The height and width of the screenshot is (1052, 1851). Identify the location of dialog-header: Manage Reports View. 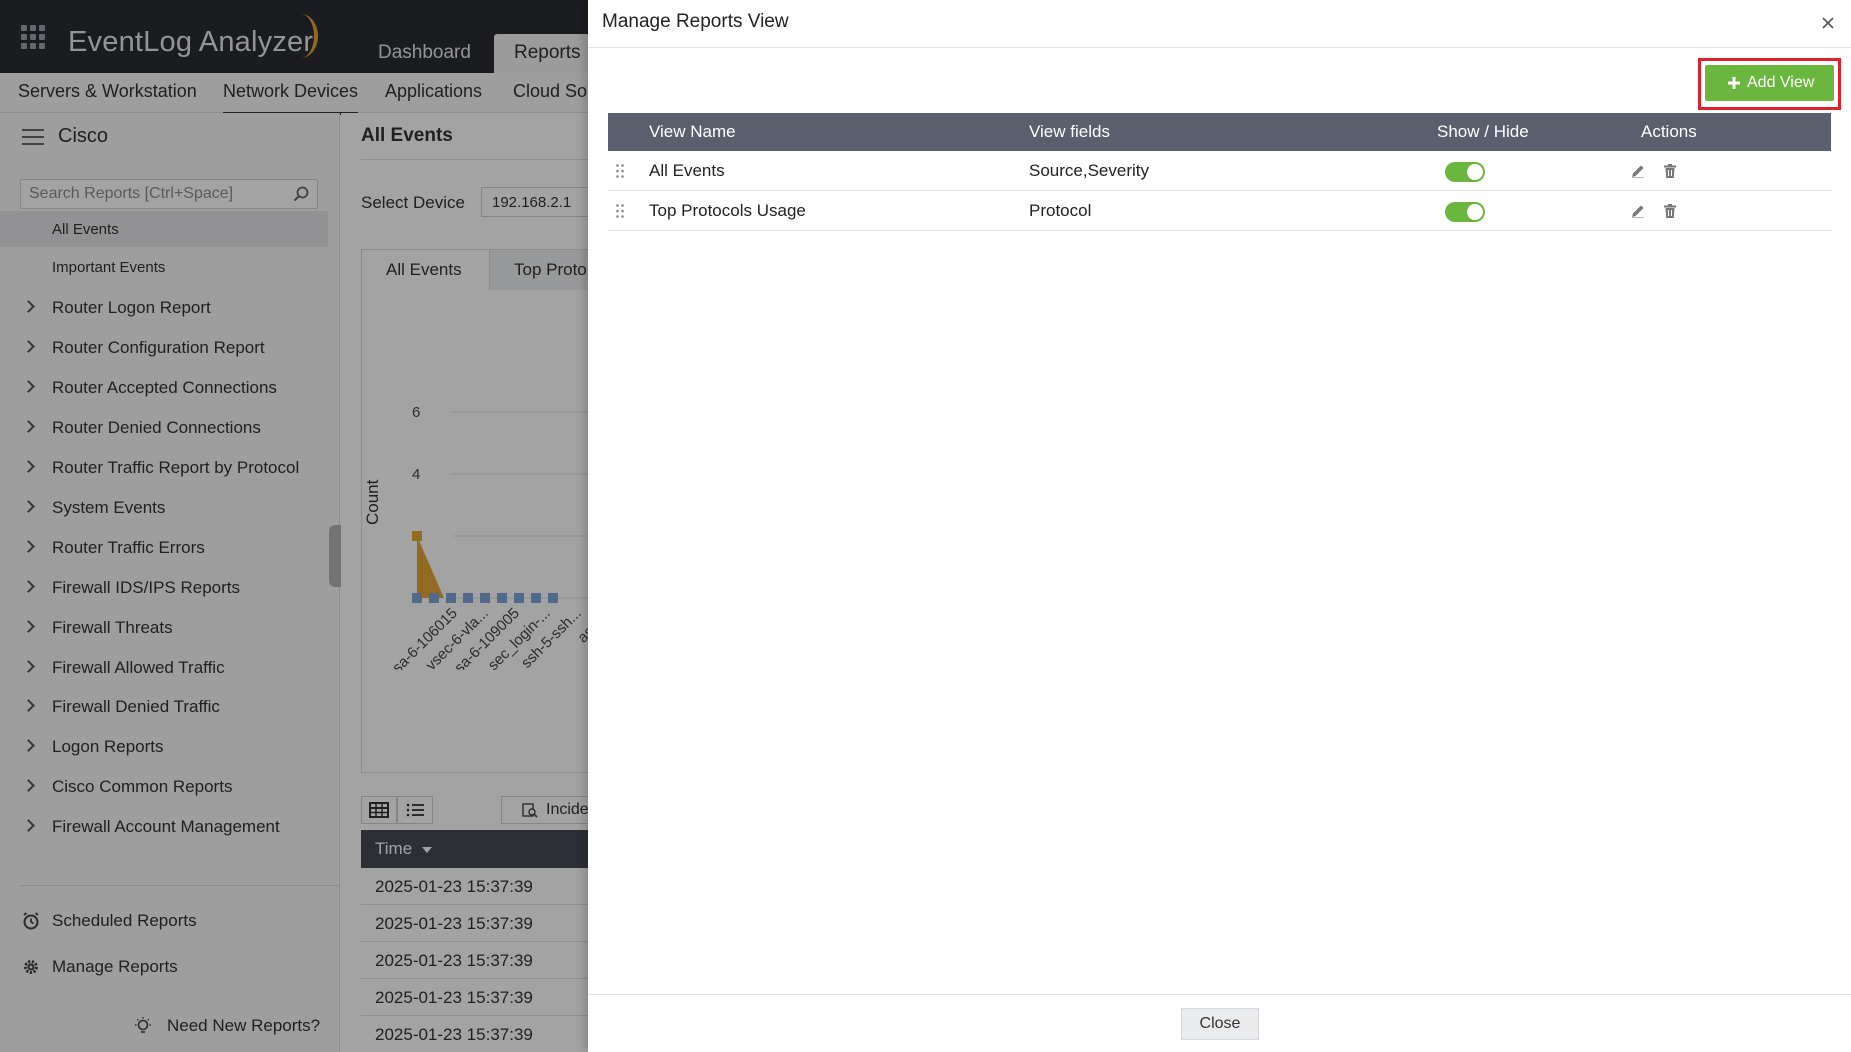
(1219, 24).